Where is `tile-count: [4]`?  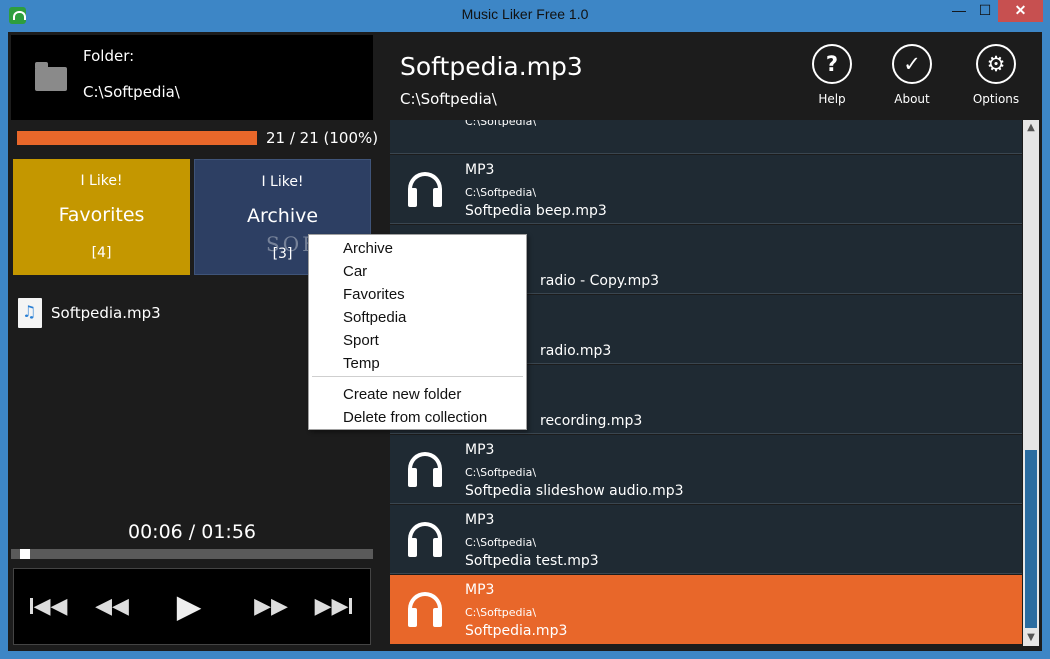 tile-count: [4] is located at coordinates (101, 253).